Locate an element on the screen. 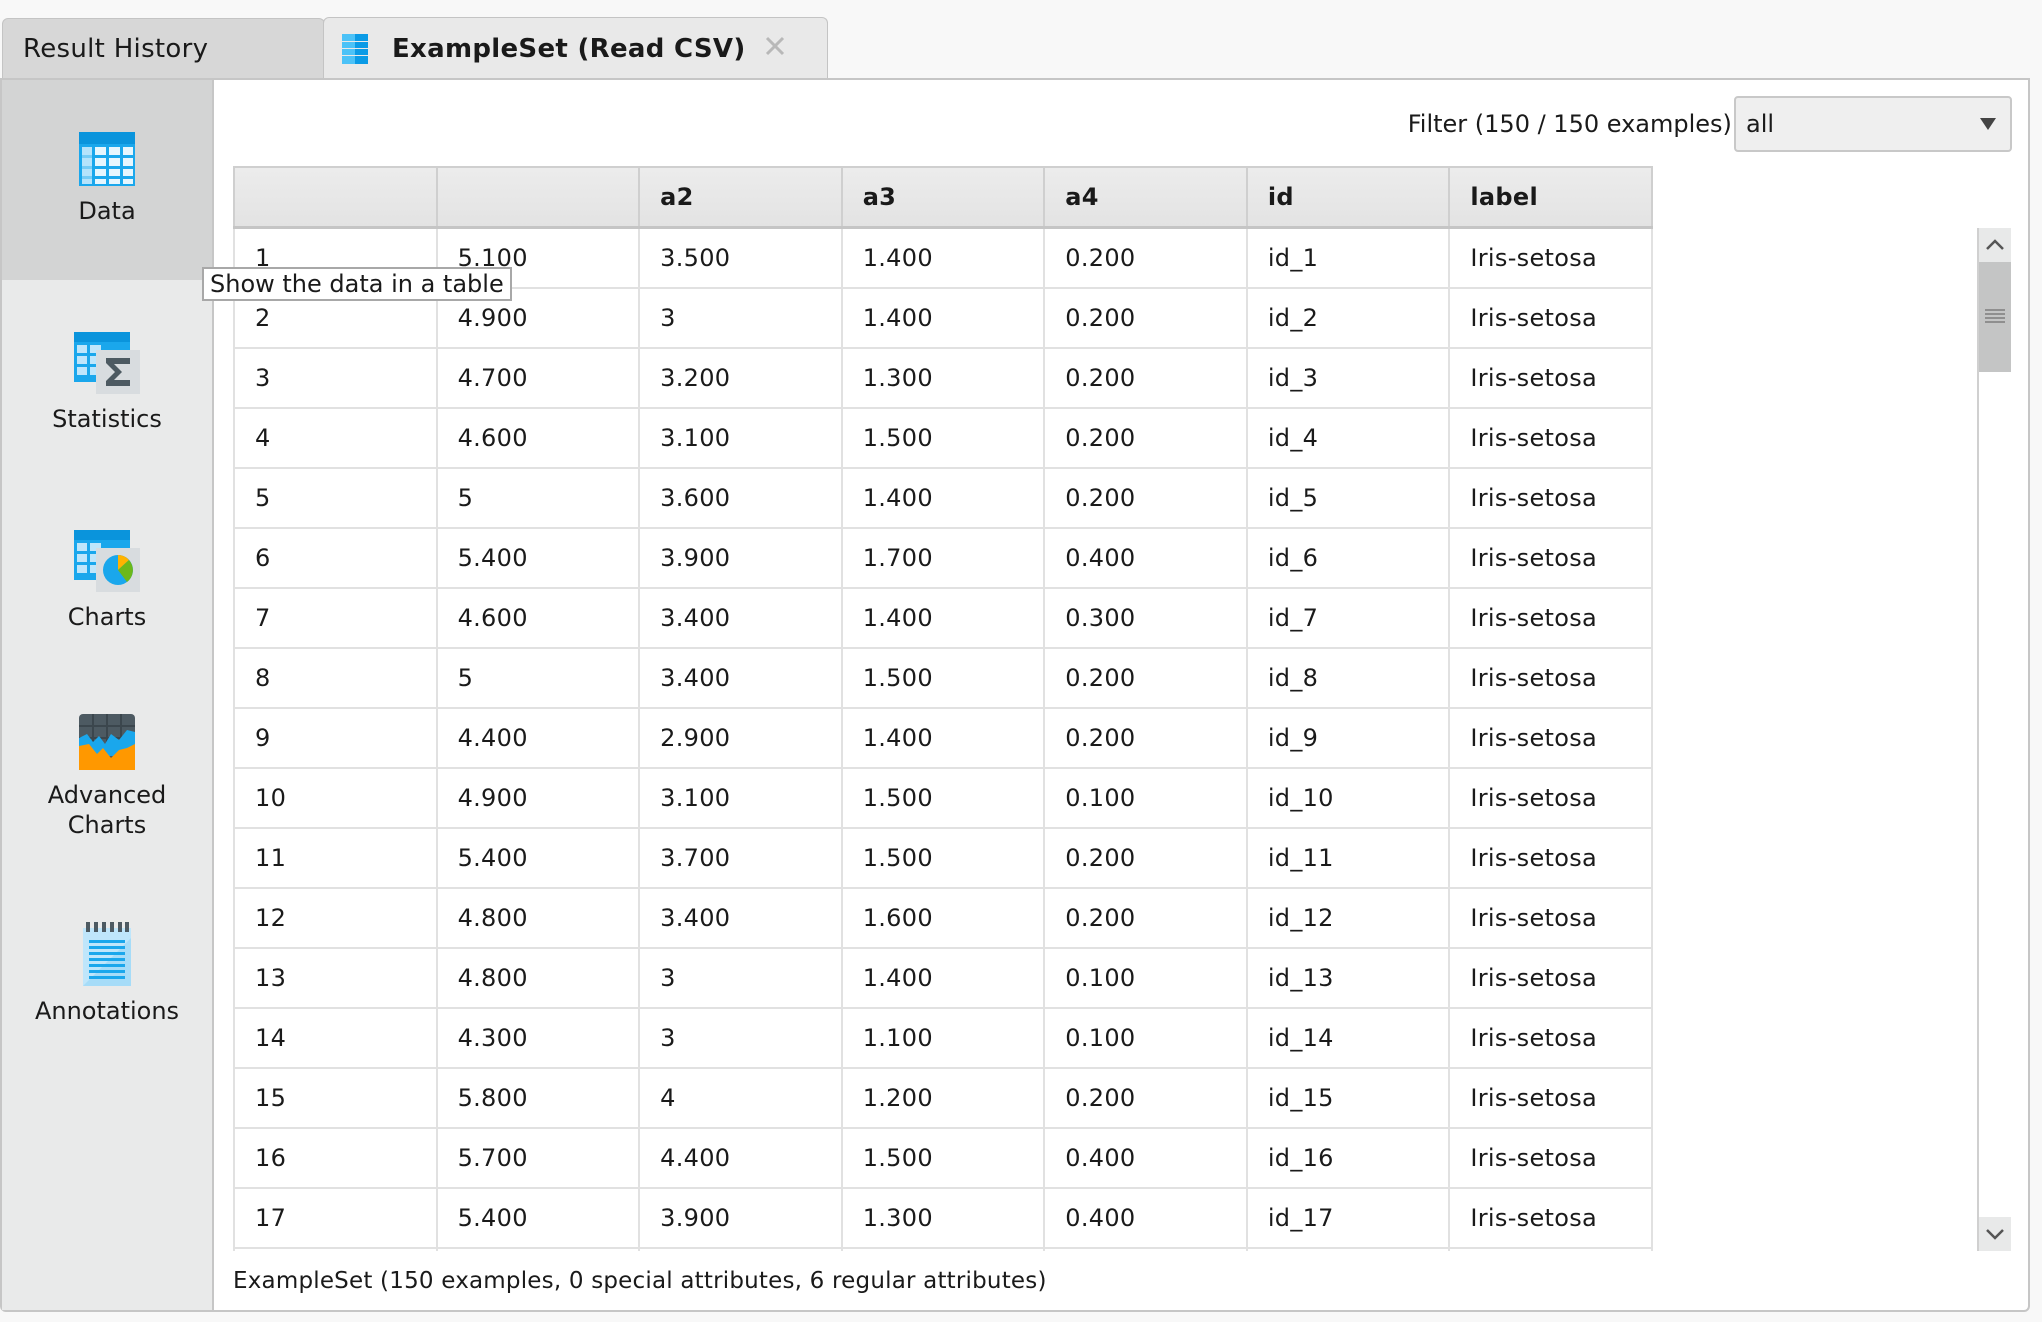 This screenshot has height=1322, width=2042. table-cell: id_4 is located at coordinates (1348, 438).